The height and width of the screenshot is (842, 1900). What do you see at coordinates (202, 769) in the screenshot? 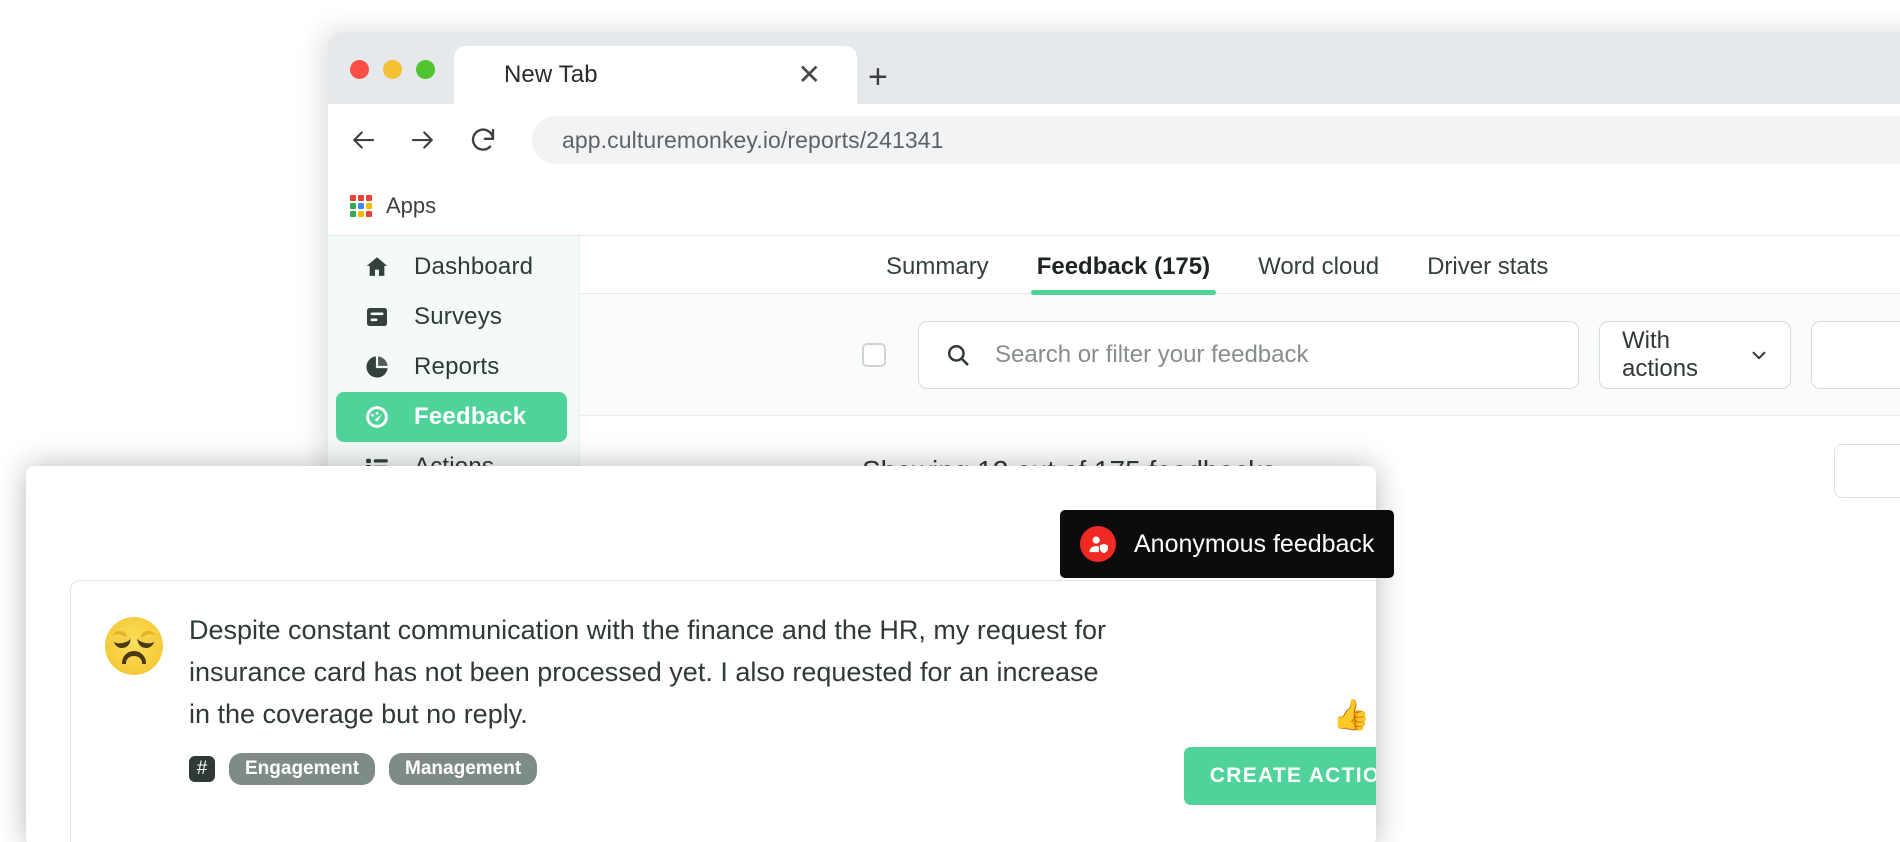
I see `hashtag-icon: #` at bounding box center [202, 769].